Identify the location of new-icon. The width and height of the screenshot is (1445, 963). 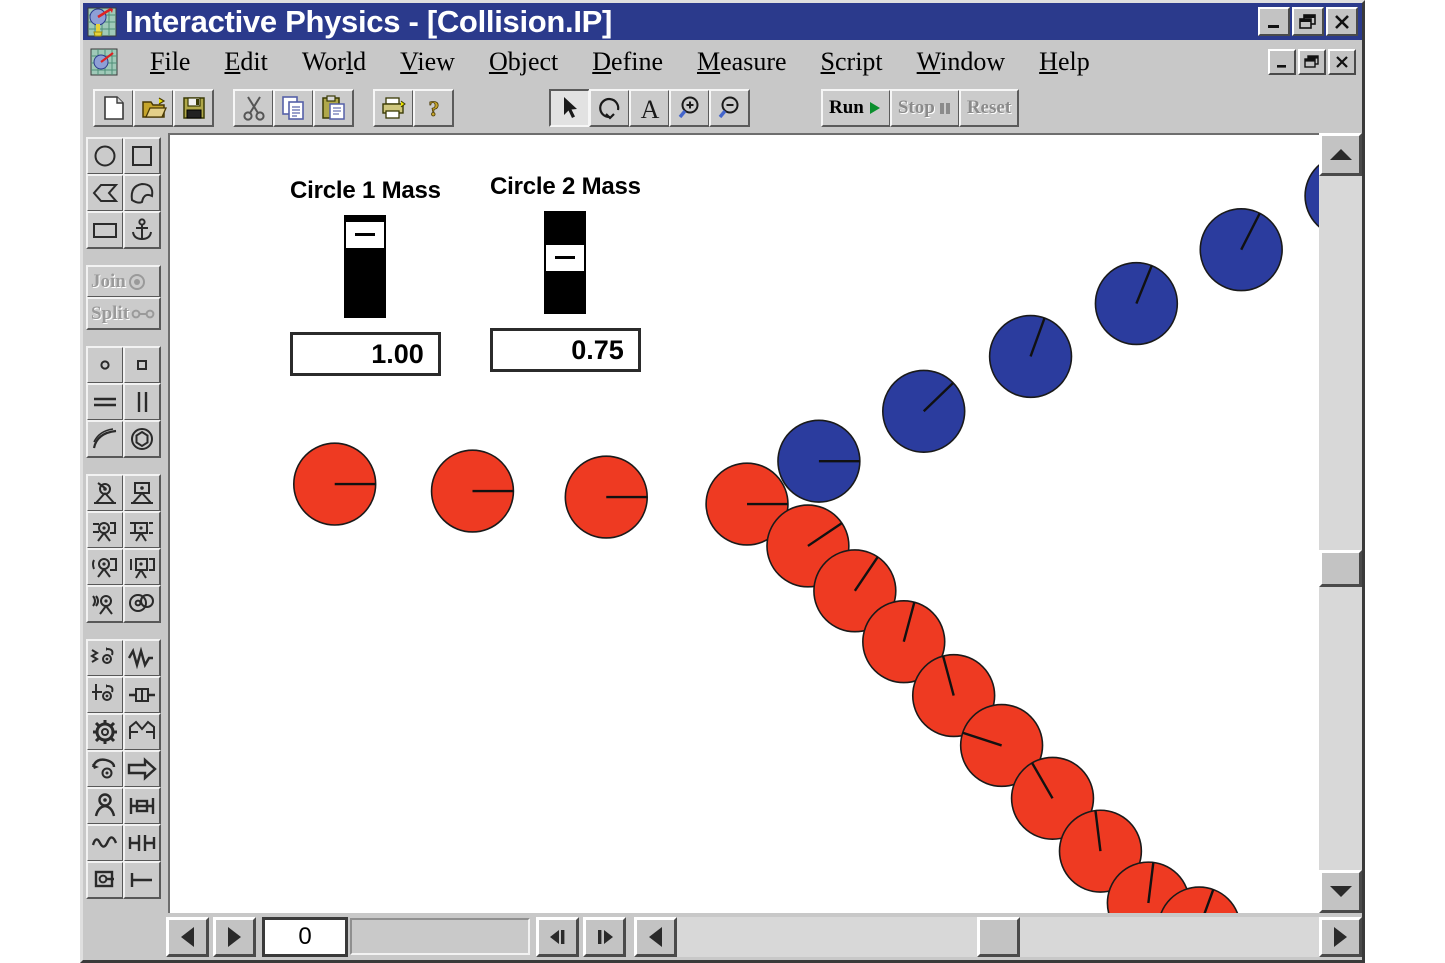
(113, 108).